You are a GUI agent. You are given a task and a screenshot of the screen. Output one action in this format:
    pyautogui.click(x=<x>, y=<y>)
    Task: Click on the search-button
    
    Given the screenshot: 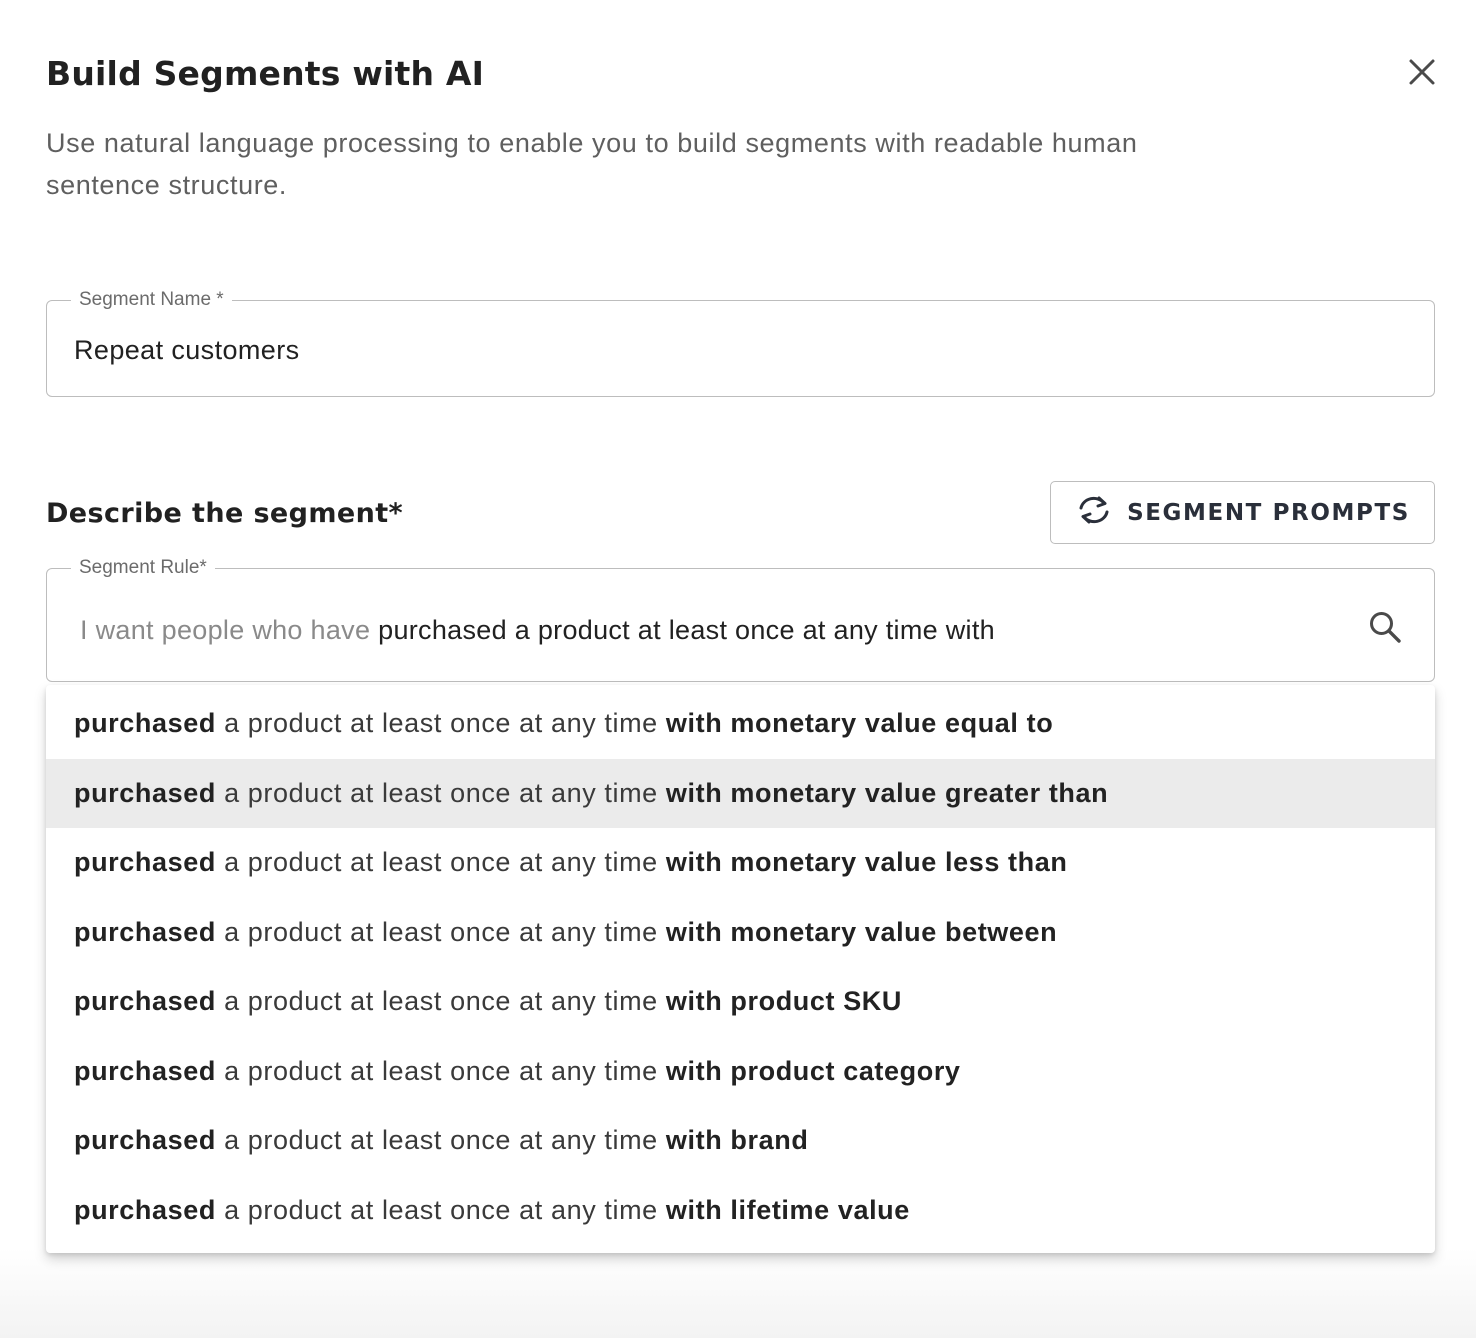 What is the action you would take?
    pyautogui.click(x=1385, y=629)
    